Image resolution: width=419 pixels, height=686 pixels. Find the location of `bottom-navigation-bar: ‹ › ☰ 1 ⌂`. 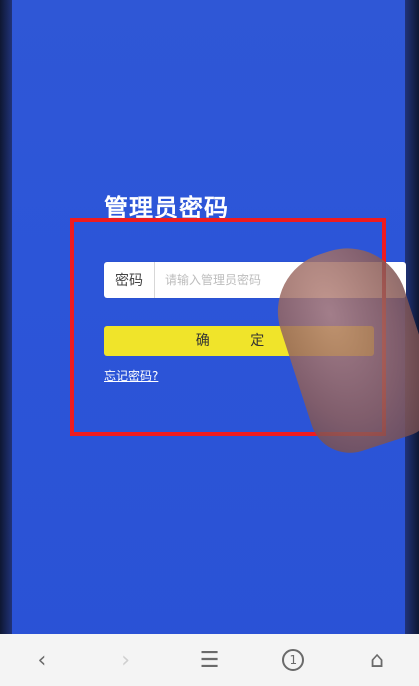

bottom-navigation-bar: ‹ › ☰ 1 ⌂ is located at coordinates (209, 660).